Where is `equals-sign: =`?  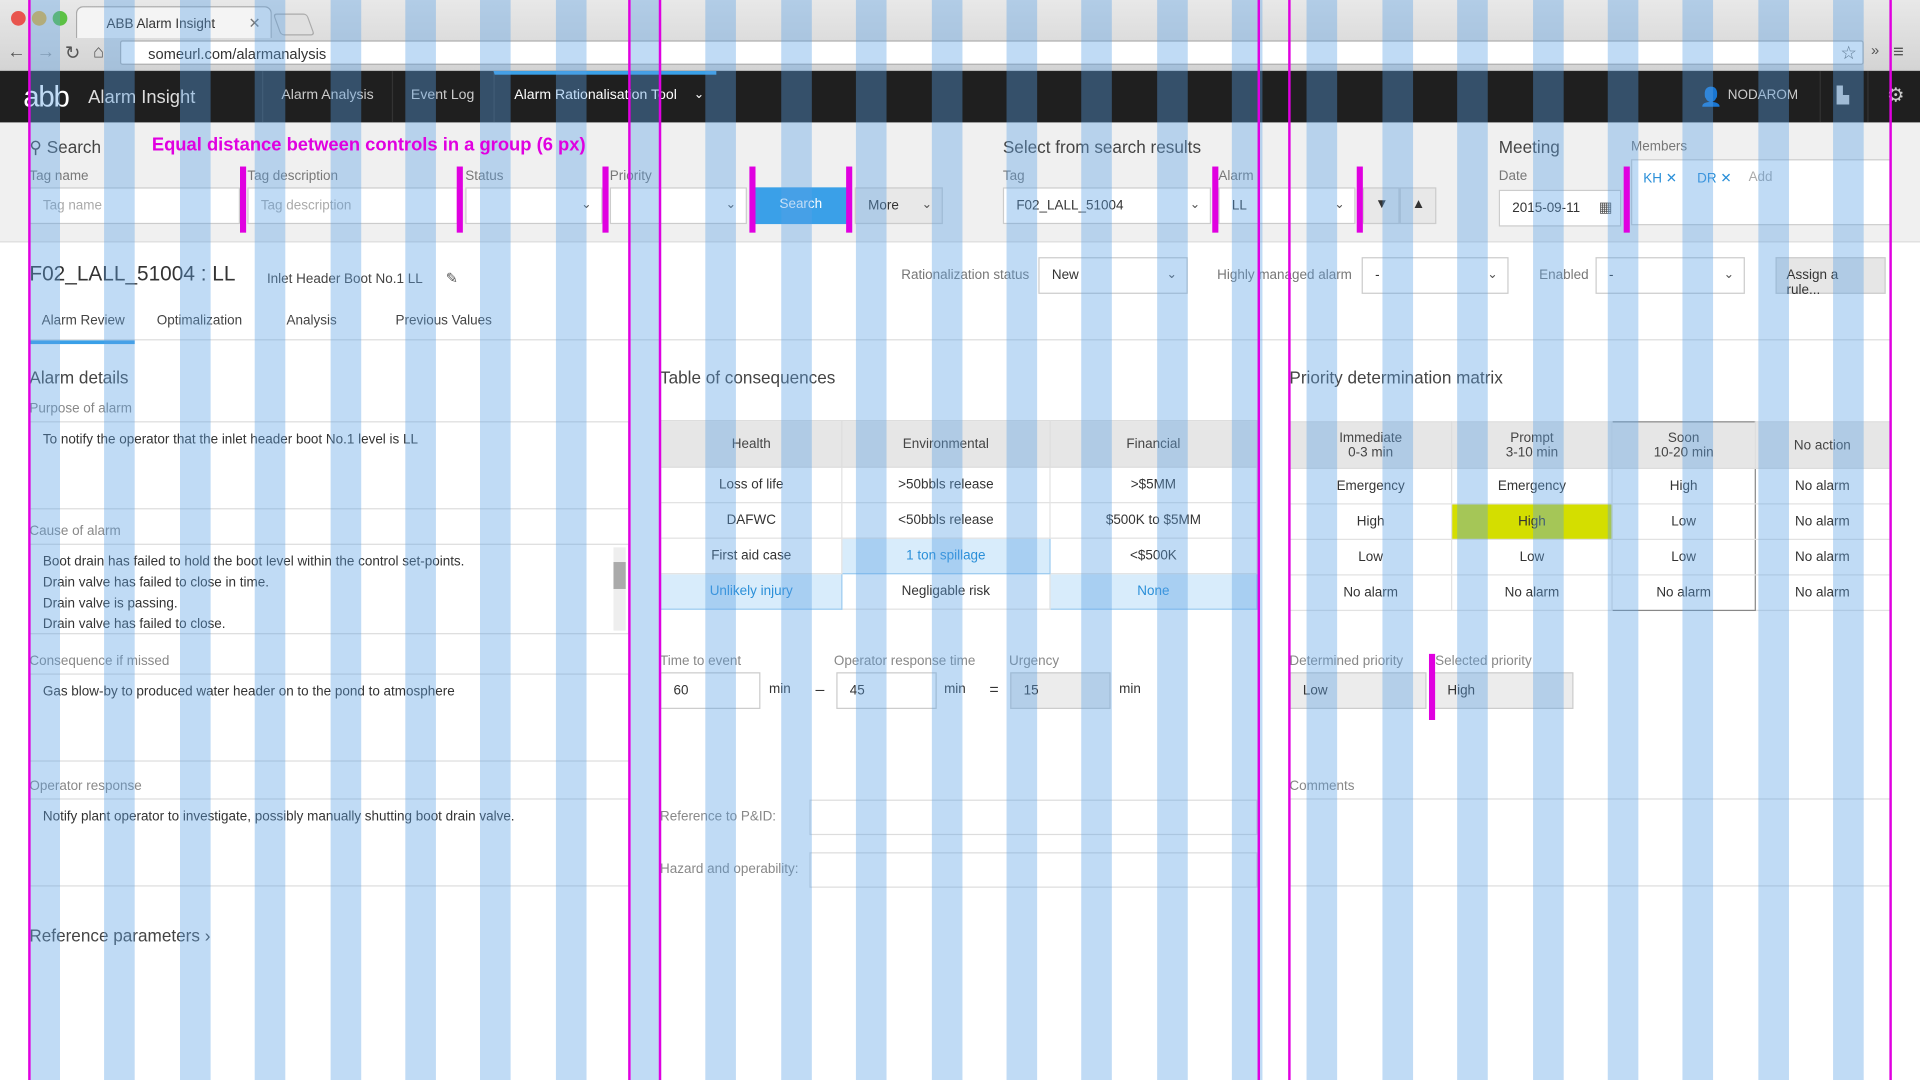
equals-sign: = is located at coordinates (994, 688).